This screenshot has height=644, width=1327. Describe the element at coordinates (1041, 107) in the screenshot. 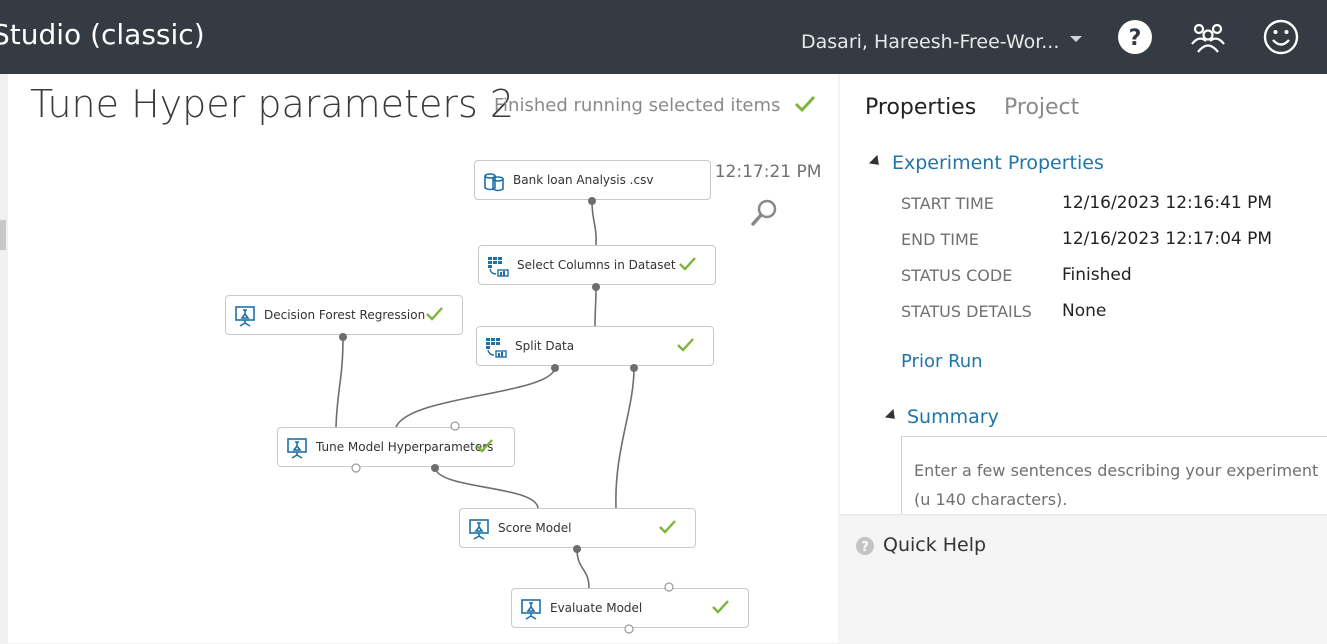

I see `tab-project: Project` at that location.